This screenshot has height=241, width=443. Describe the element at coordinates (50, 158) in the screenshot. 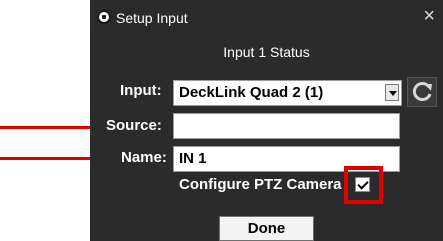

I see `annotation-arrow-name` at that location.